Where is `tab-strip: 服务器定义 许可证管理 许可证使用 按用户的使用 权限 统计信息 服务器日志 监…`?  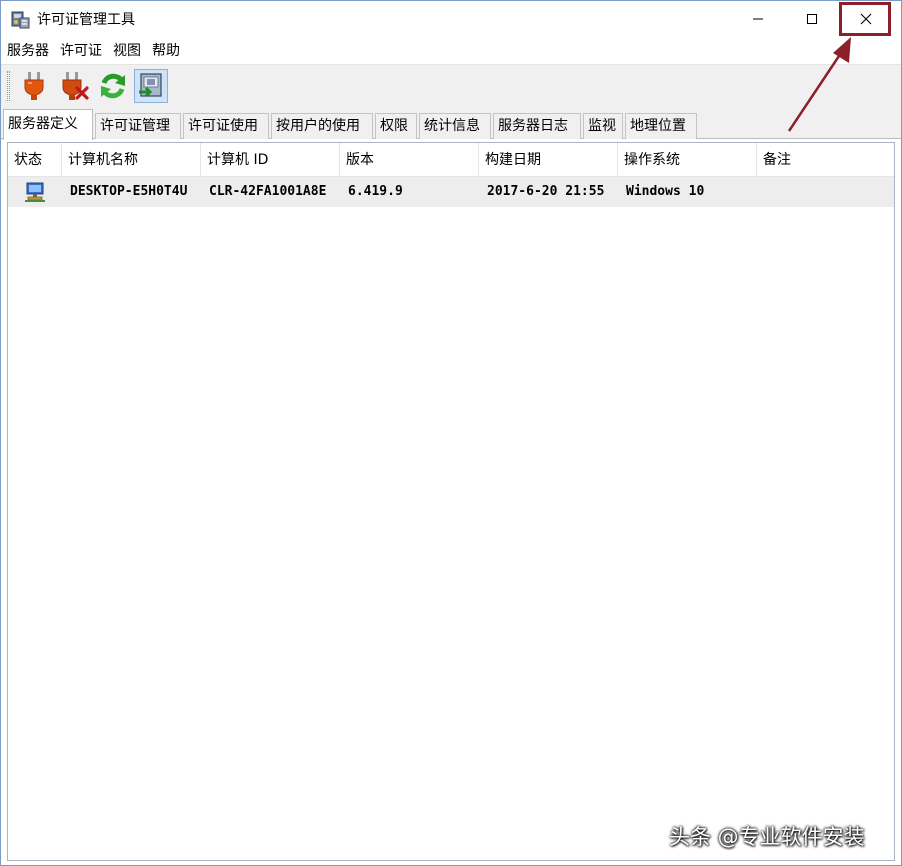 tab-strip: 服务器定义 许可证管理 许可证使用 按用户的使用 权限 统计信息 服务器日志 监… is located at coordinates (451, 123).